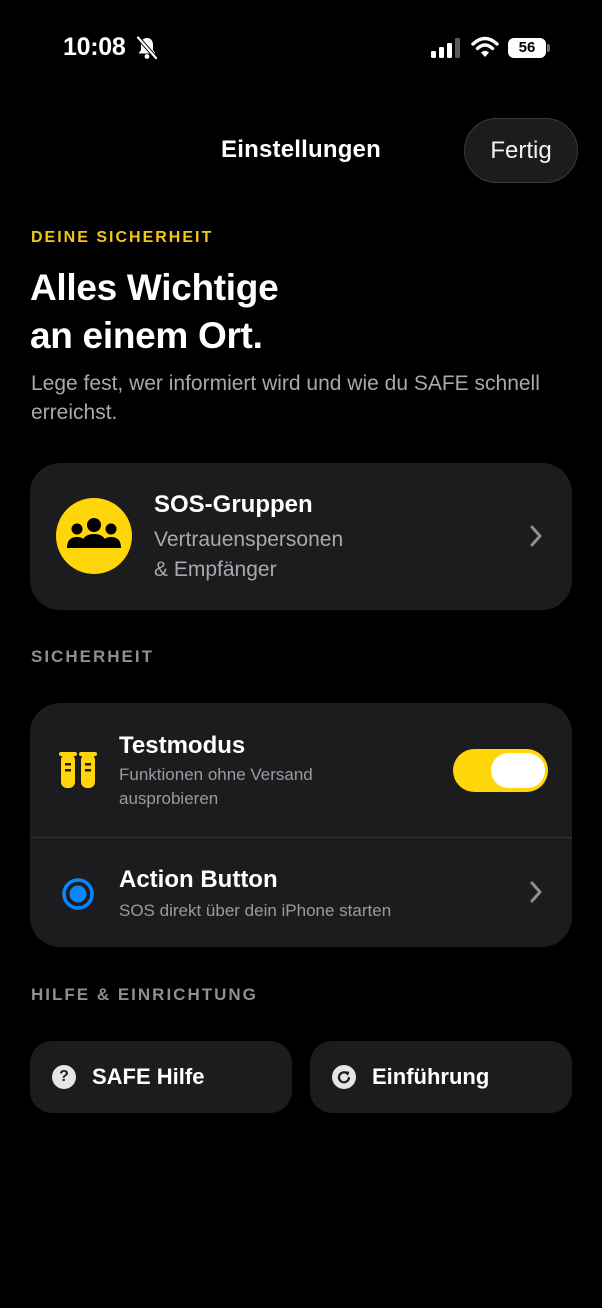 This screenshot has width=602, height=1308. I want to click on toggle-knob, so click(518, 770).